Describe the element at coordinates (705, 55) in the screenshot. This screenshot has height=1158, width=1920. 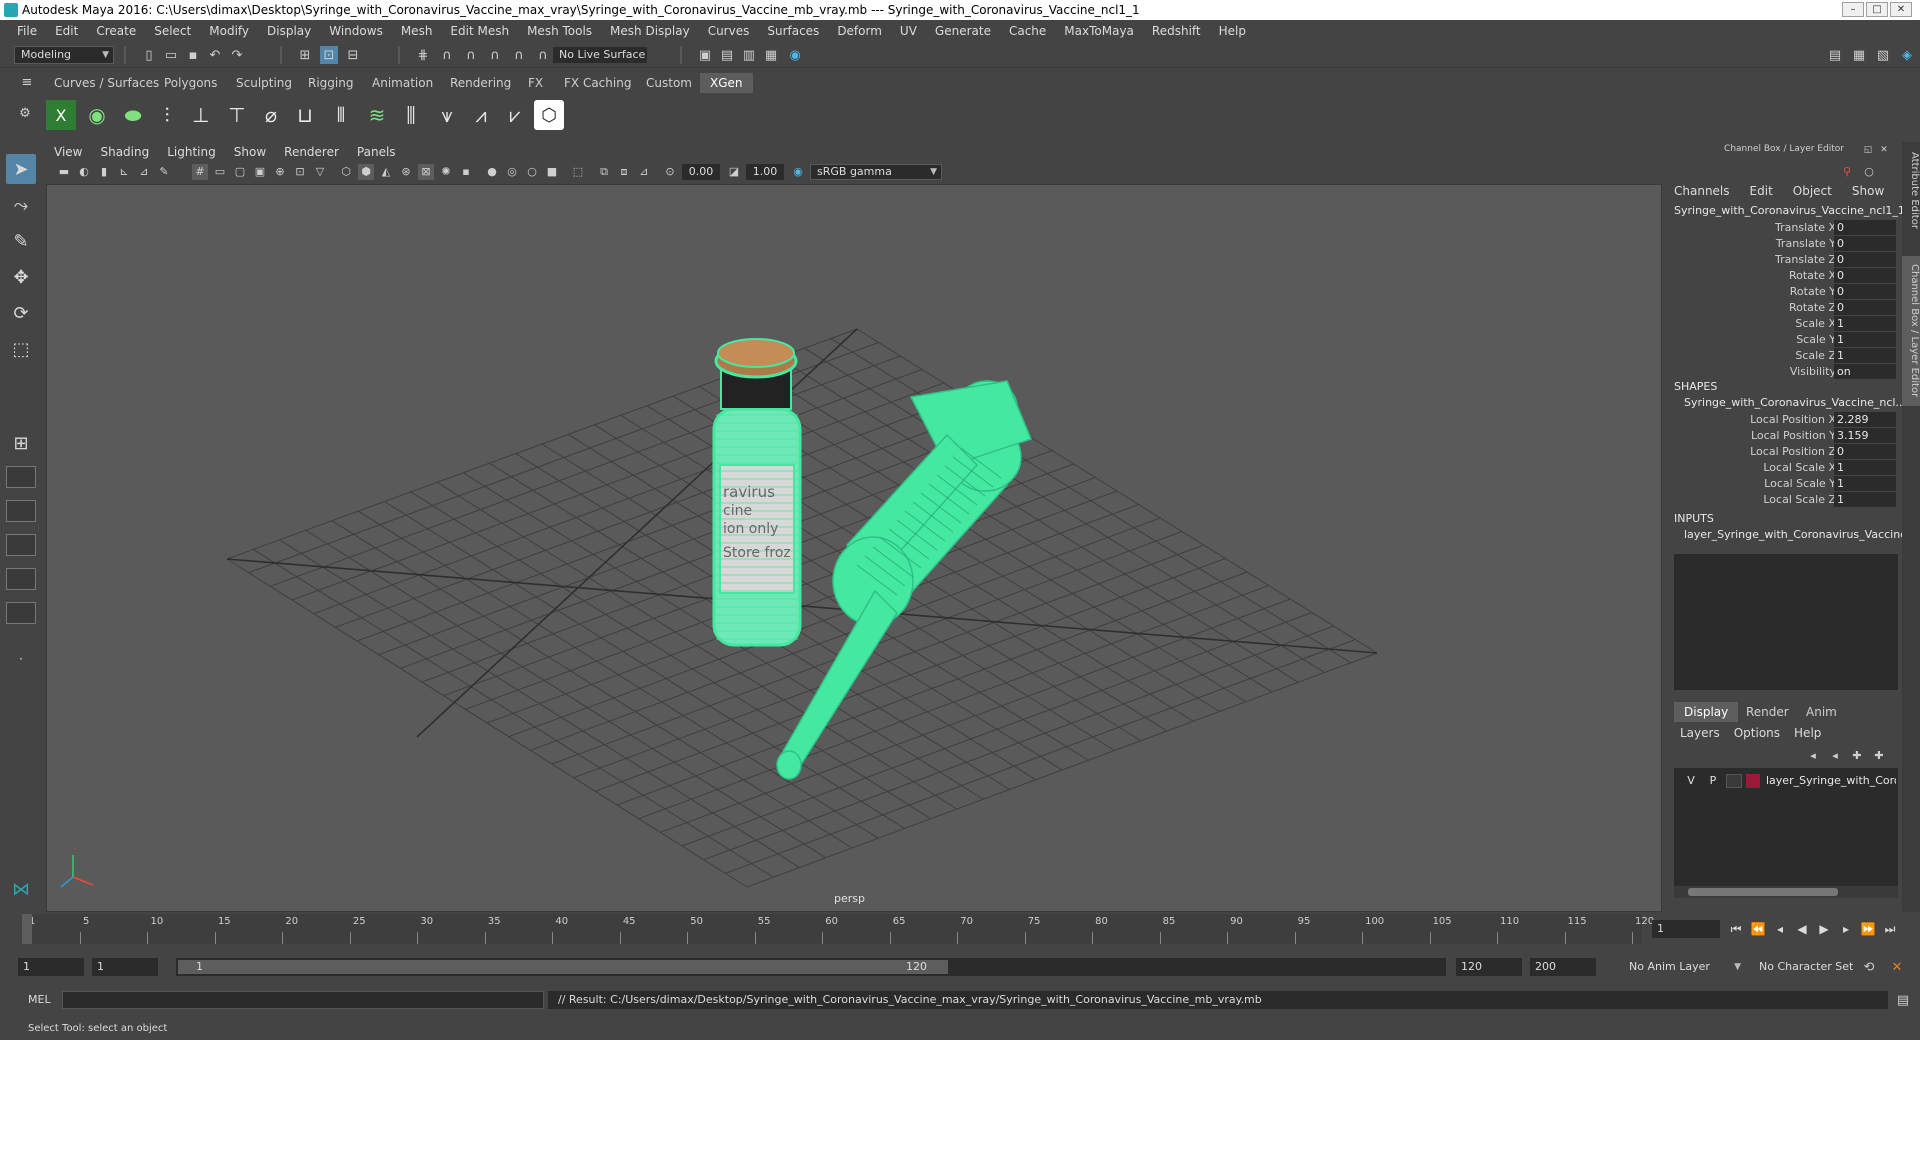
I see `render-view-icon: ▣` at that location.